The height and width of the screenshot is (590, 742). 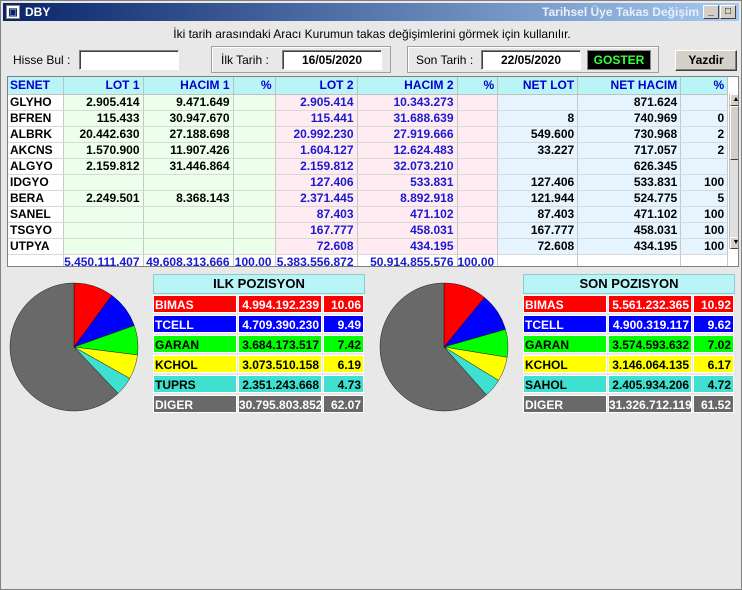 I want to click on table-row: SANEL 87.403 471.102 87.403 471.102 100, so click(x=368, y=214).